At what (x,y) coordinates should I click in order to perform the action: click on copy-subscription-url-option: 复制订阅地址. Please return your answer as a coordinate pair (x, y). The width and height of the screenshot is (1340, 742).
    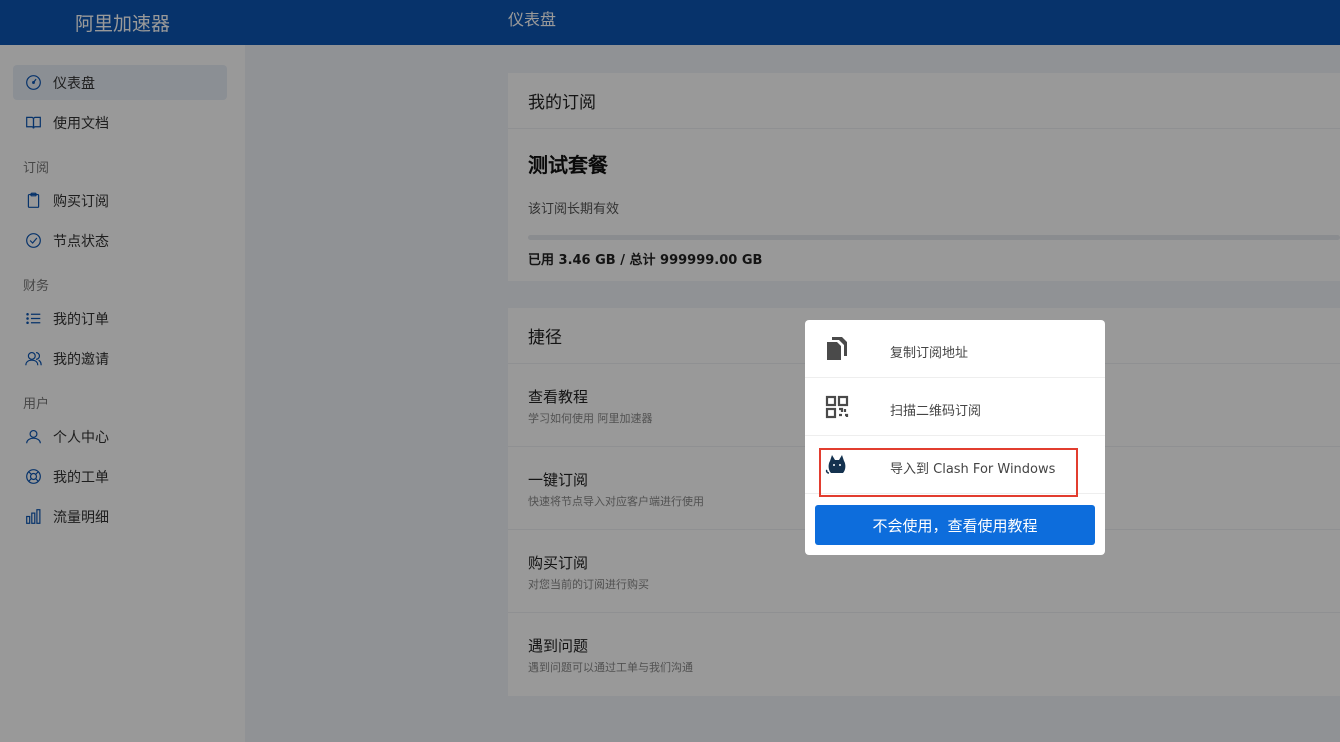
    Looking at the image, I should click on (955, 349).